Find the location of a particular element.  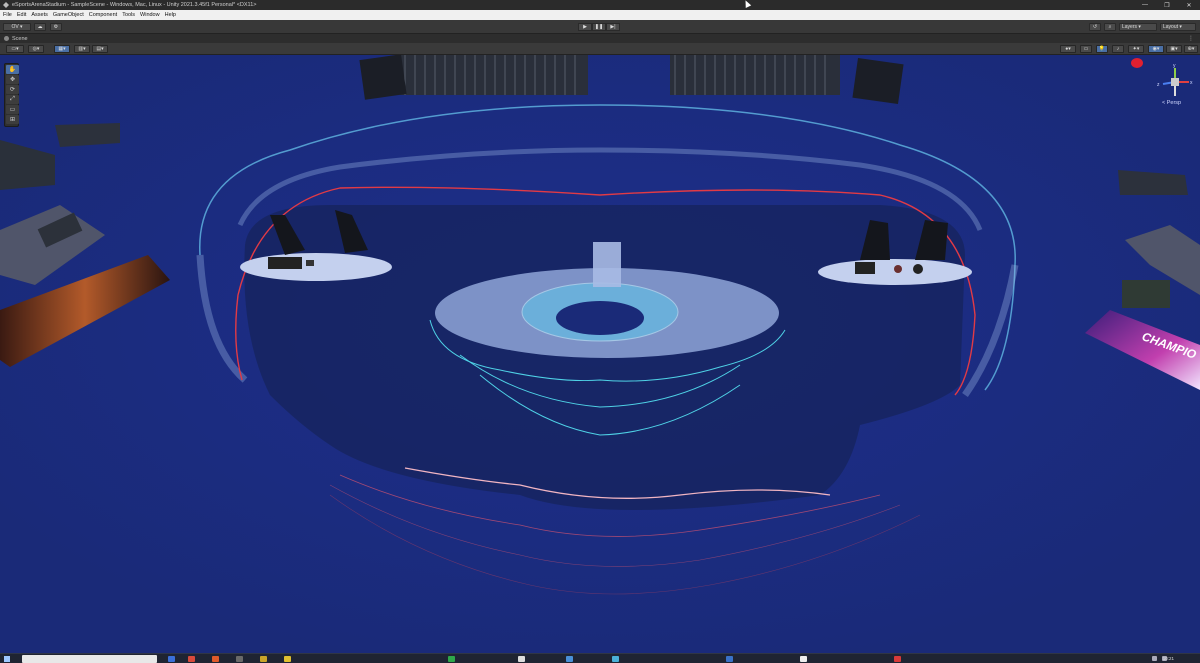

play-button: ▶ is located at coordinates (585, 27).